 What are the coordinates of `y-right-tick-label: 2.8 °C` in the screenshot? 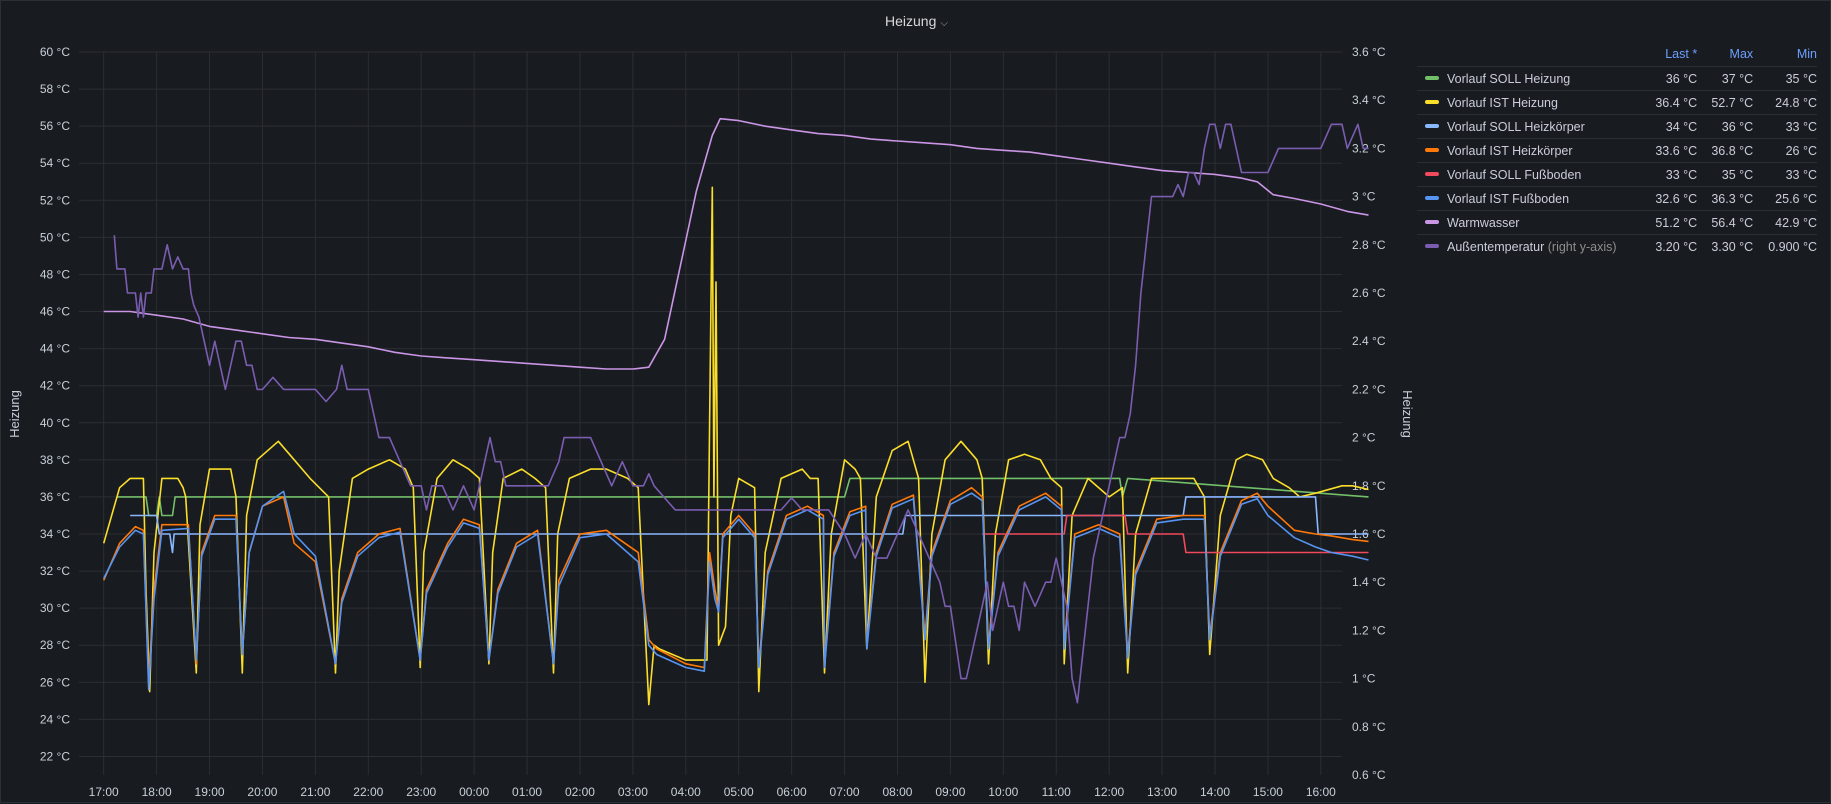 It's located at (1369, 245).